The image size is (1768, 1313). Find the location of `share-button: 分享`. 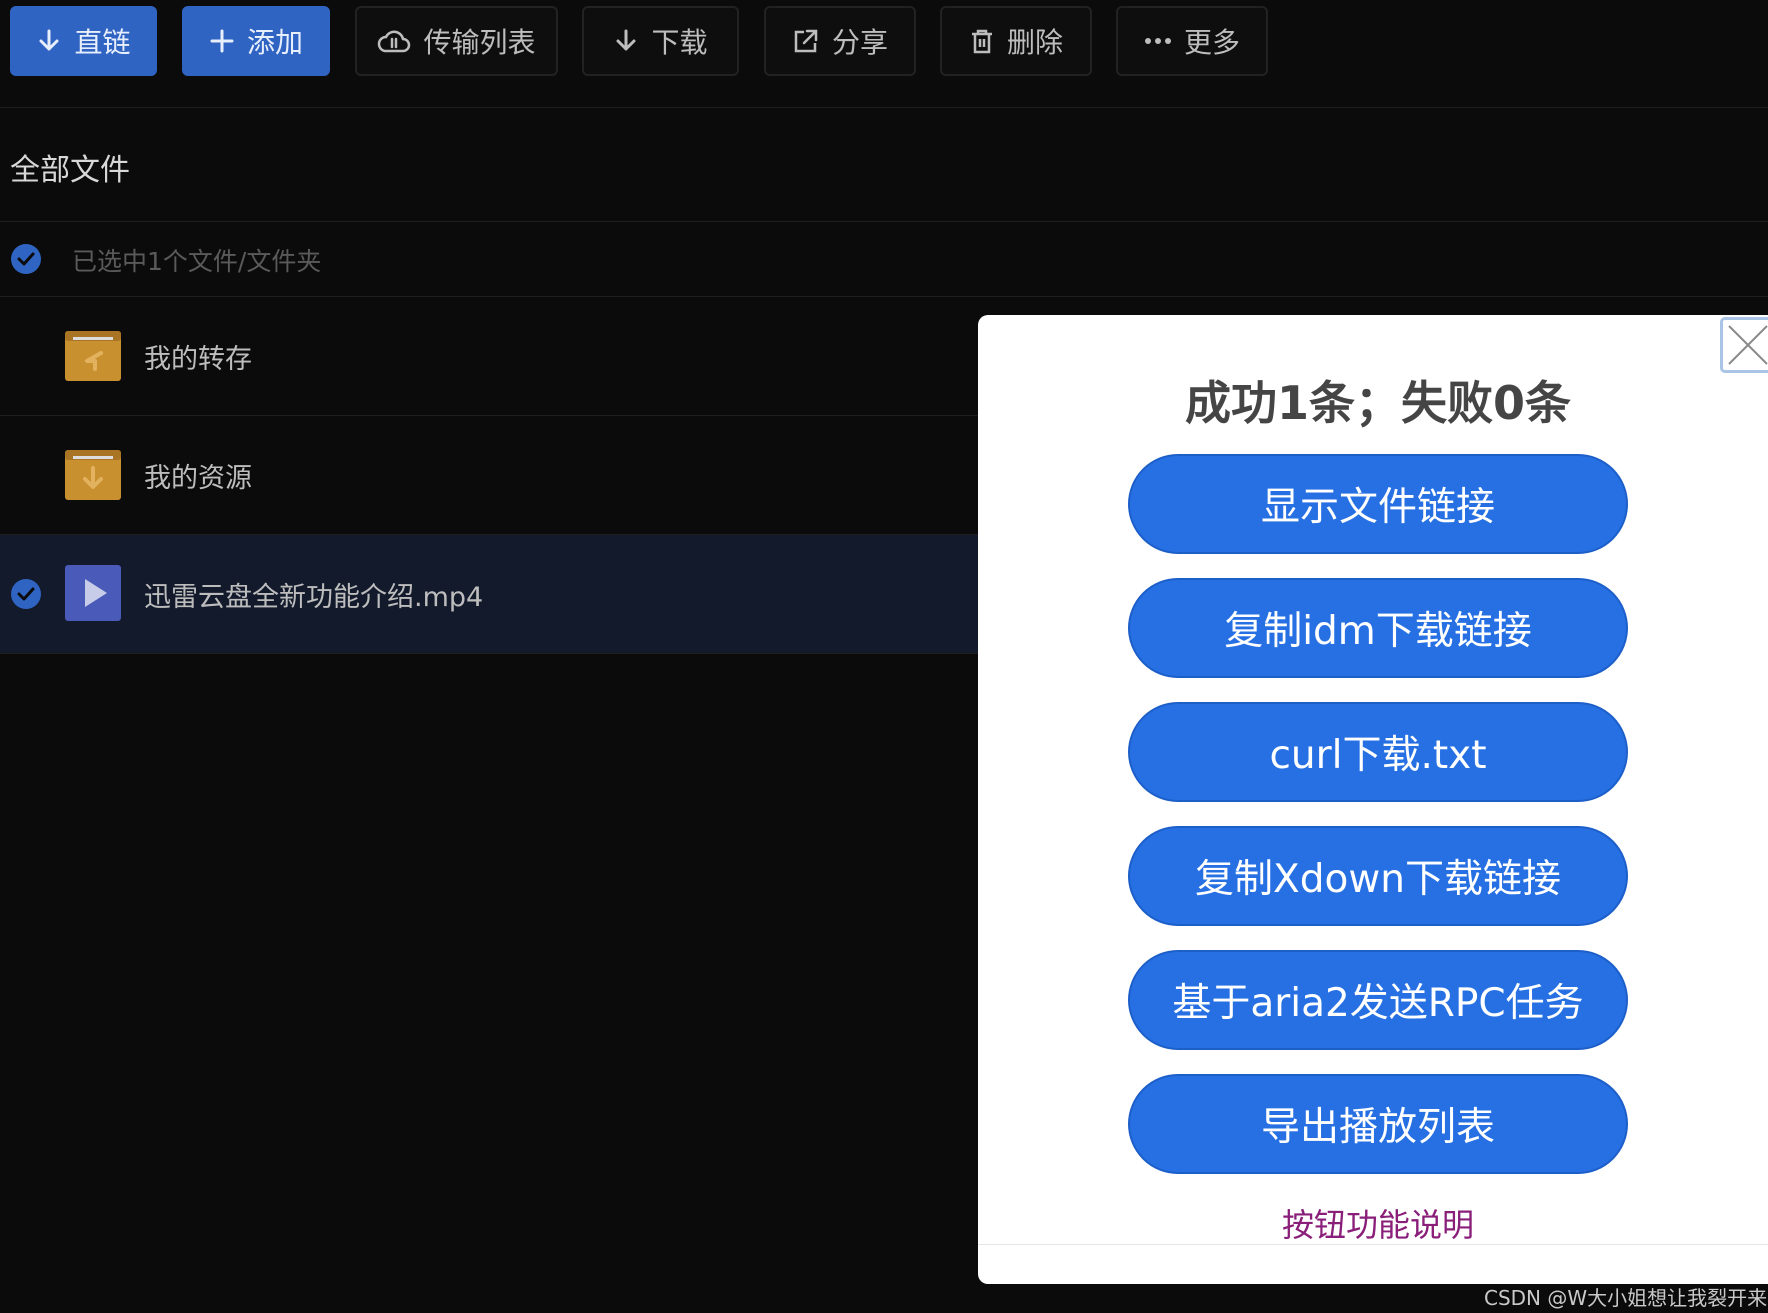

share-button: 分享 is located at coordinates (840, 41).